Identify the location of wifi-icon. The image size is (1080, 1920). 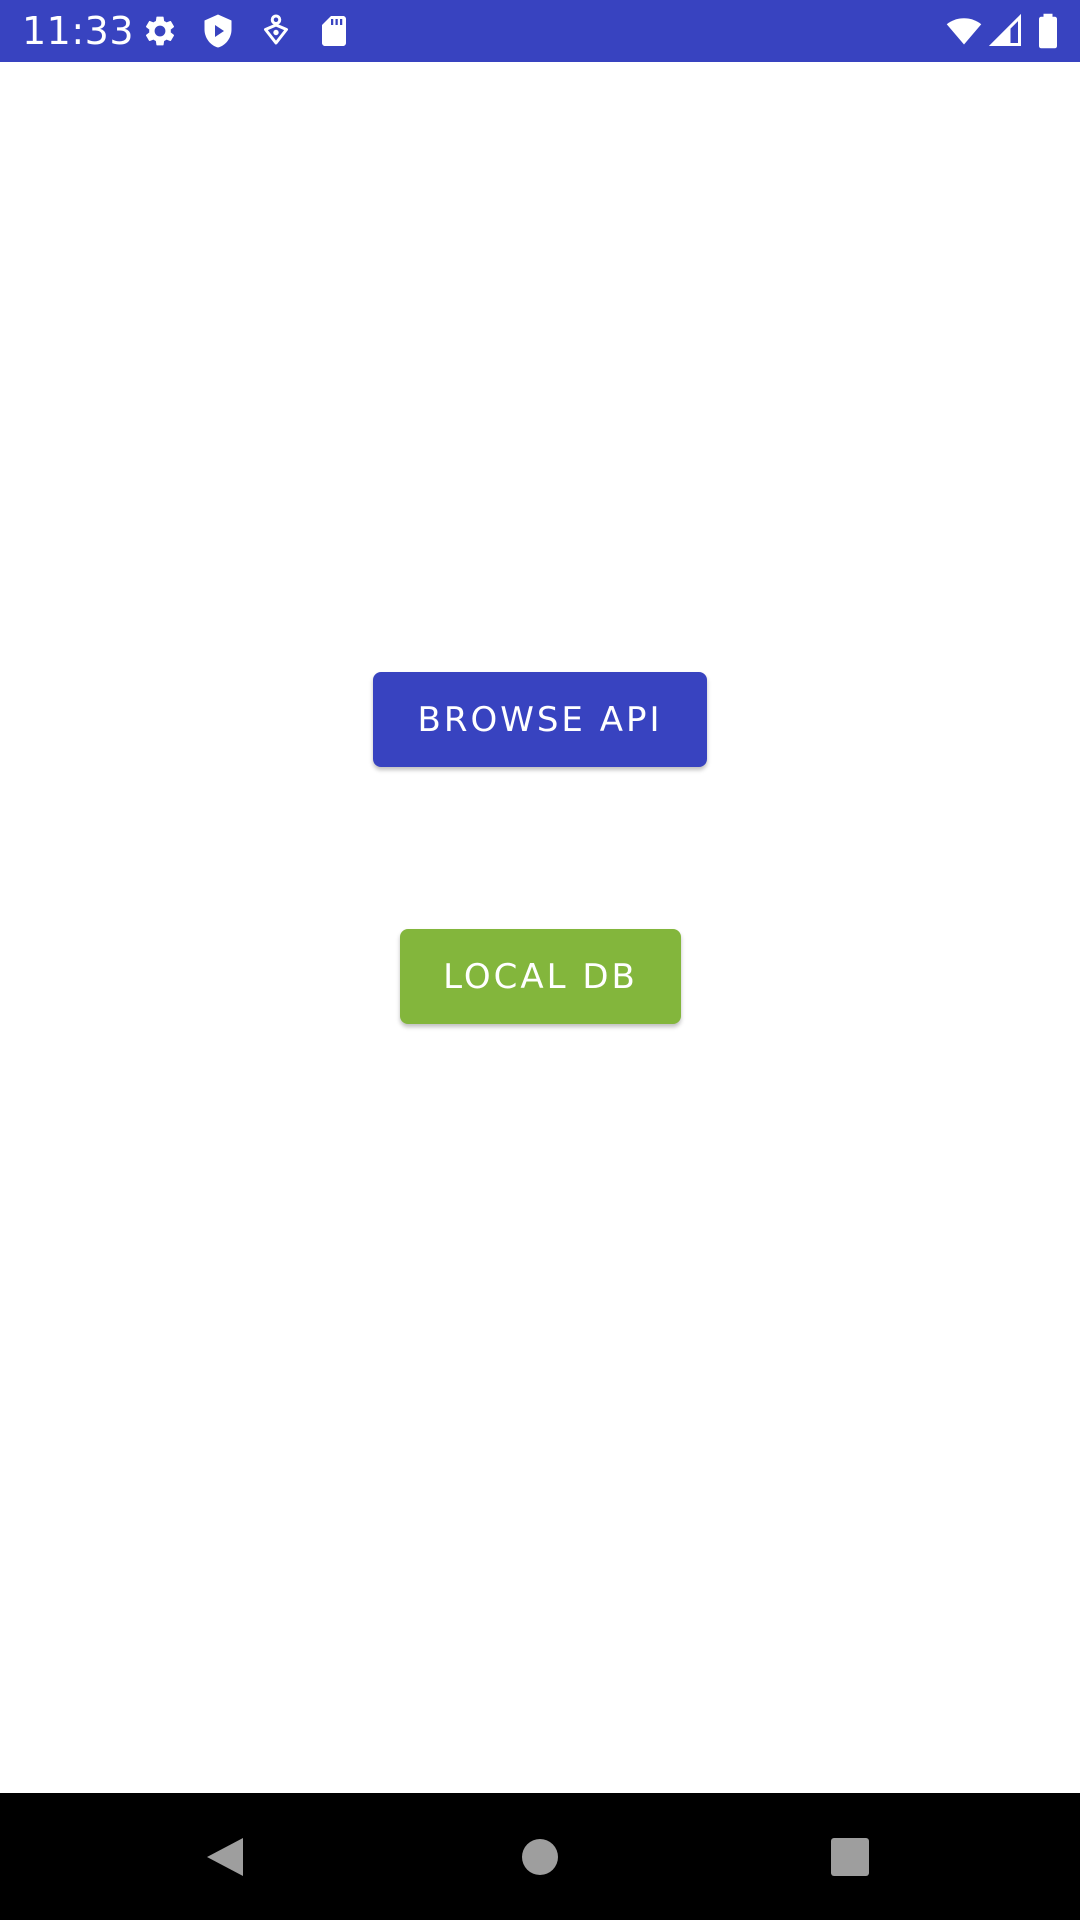
(964, 31).